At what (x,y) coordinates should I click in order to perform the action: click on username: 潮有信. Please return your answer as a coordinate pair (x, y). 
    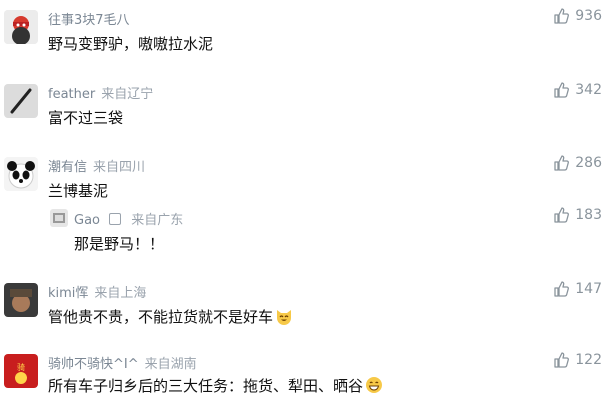
    Looking at the image, I should click on (67, 167).